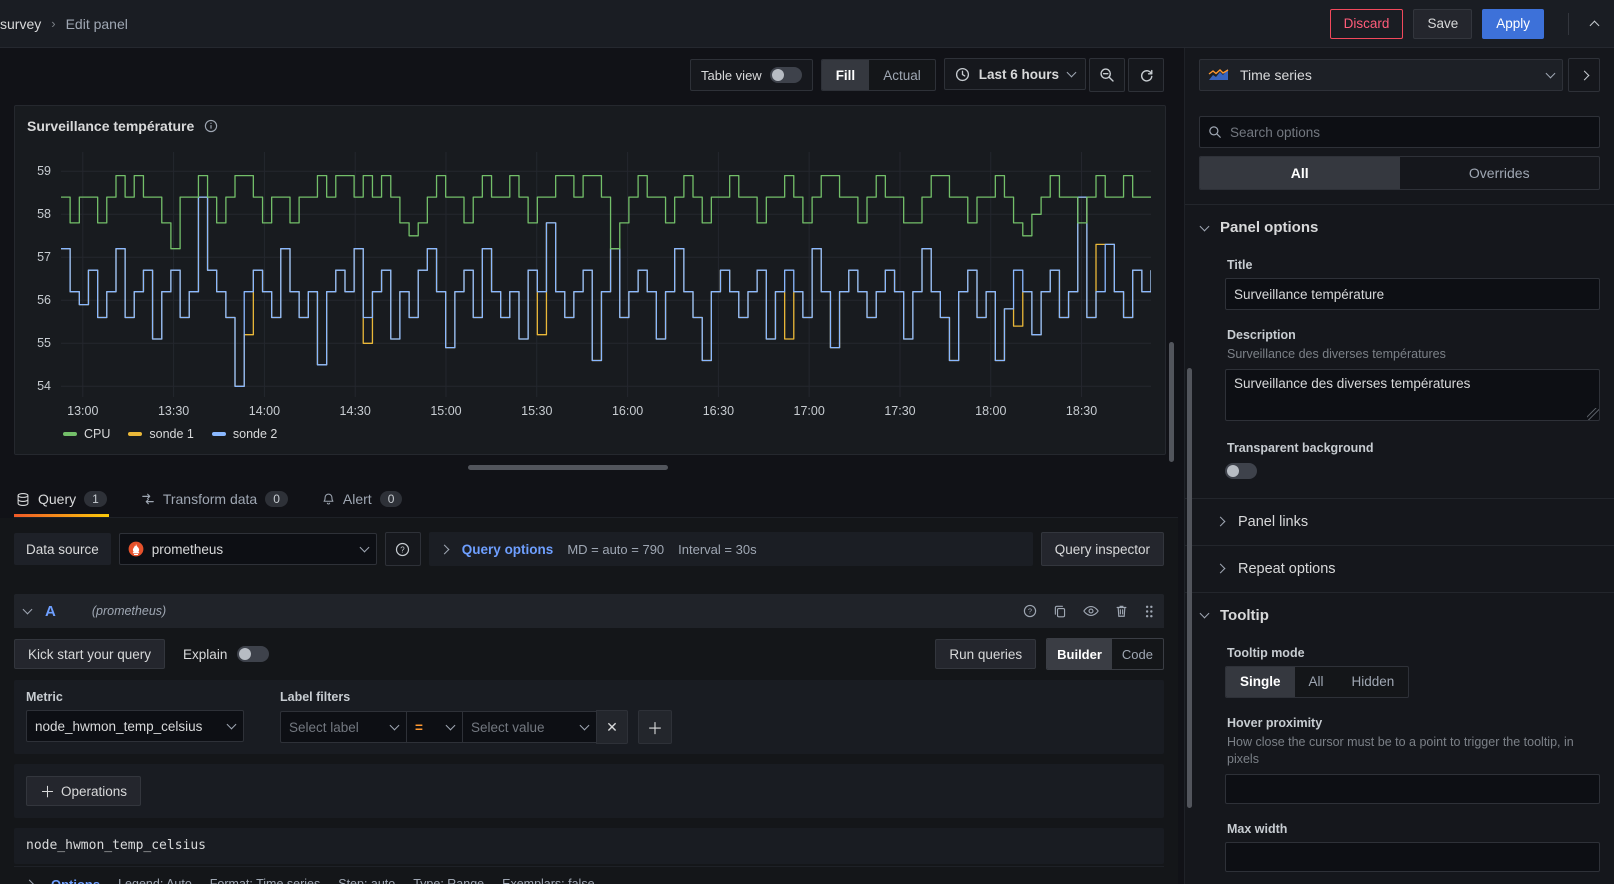 The height and width of the screenshot is (884, 1614). I want to click on zoom-out-button, so click(1107, 75).